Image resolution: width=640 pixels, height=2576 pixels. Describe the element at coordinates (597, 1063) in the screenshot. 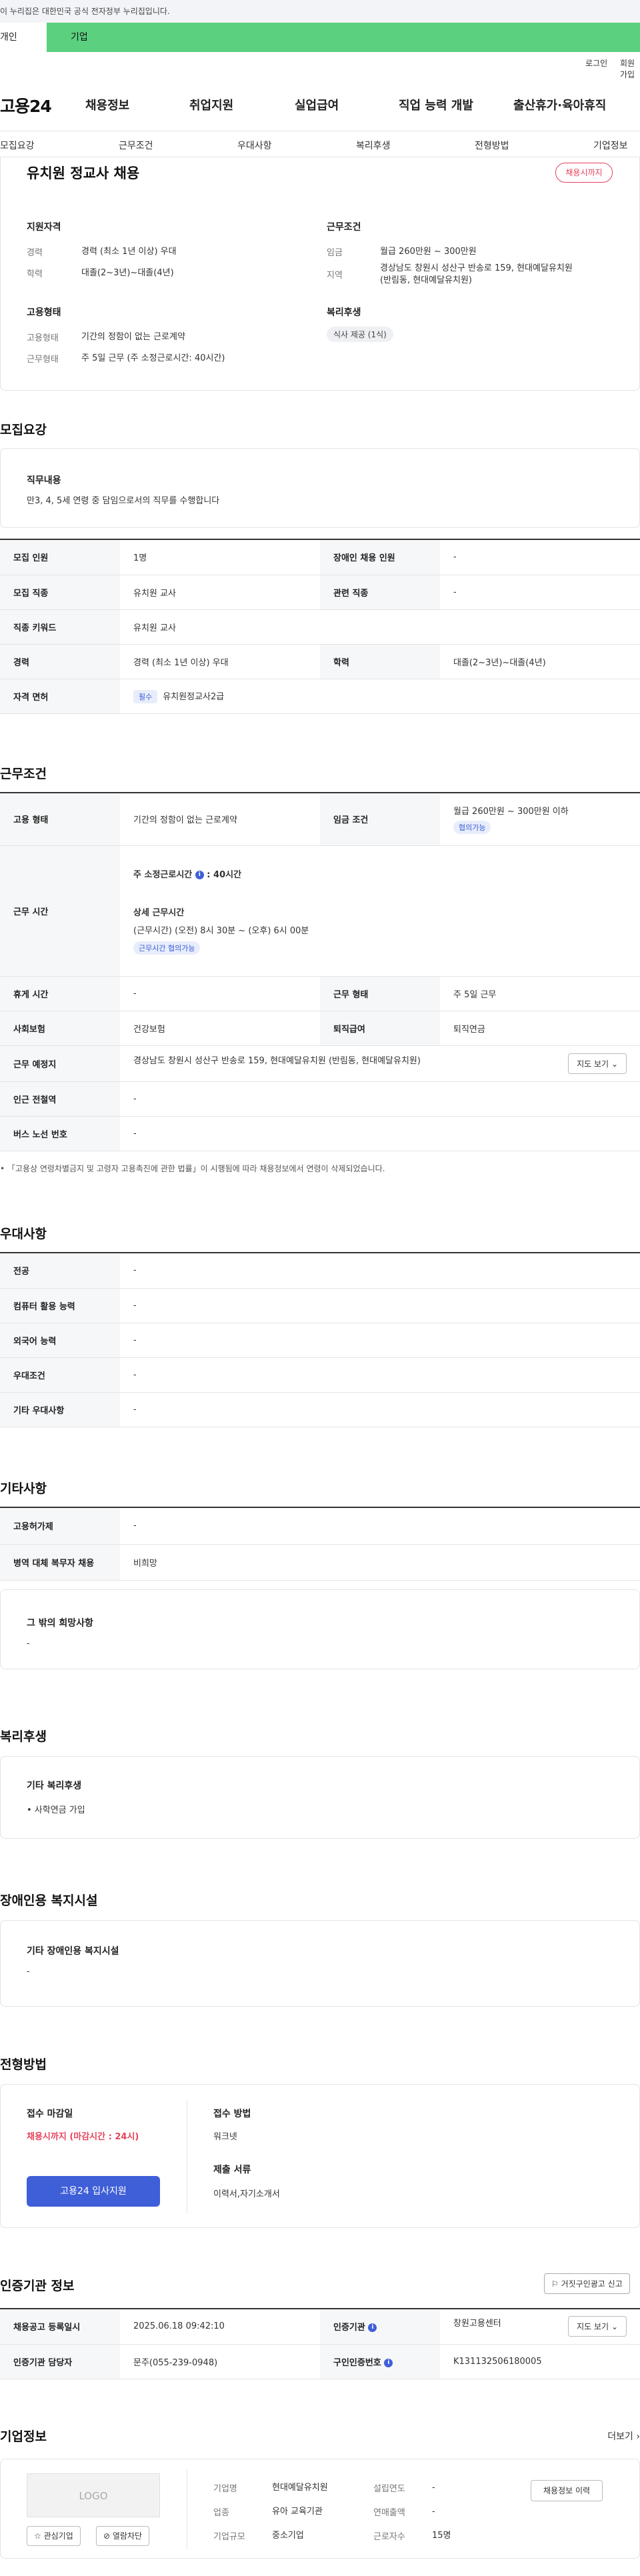

I see `map-button: 지도 보기 ⌄` at that location.